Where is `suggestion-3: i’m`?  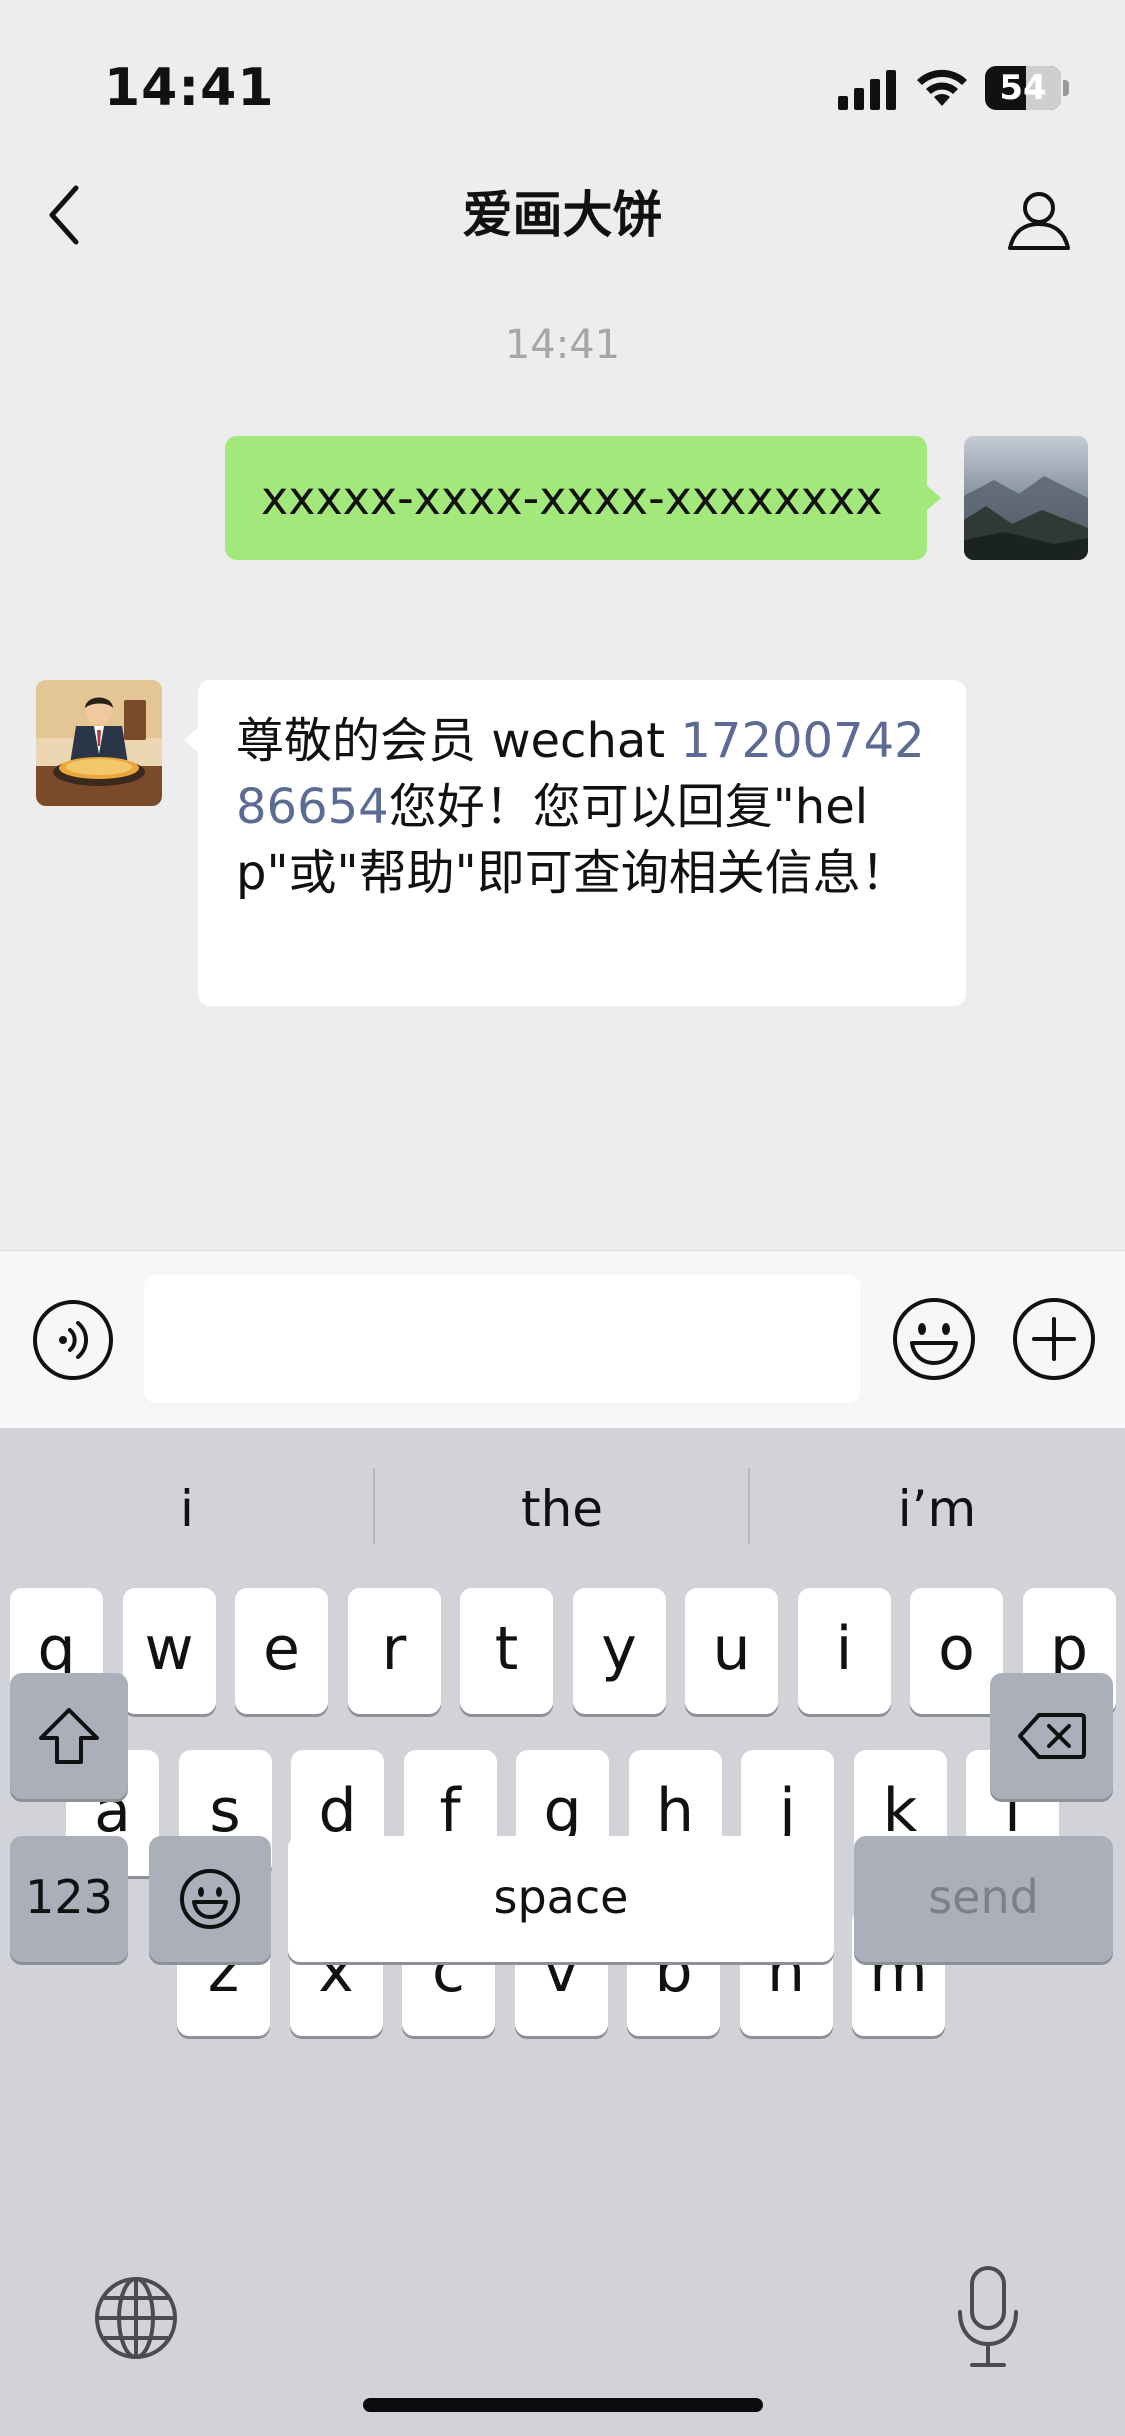
suggestion-3: i’m is located at coordinates (937, 1509).